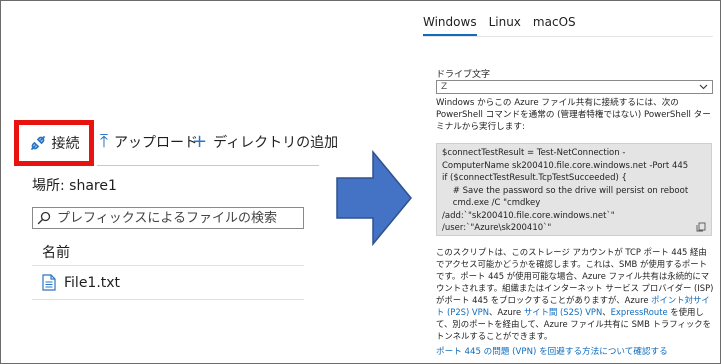 The height and width of the screenshot is (364, 721). Describe the element at coordinates (37, 143) in the screenshot. I see `link-icon` at that location.